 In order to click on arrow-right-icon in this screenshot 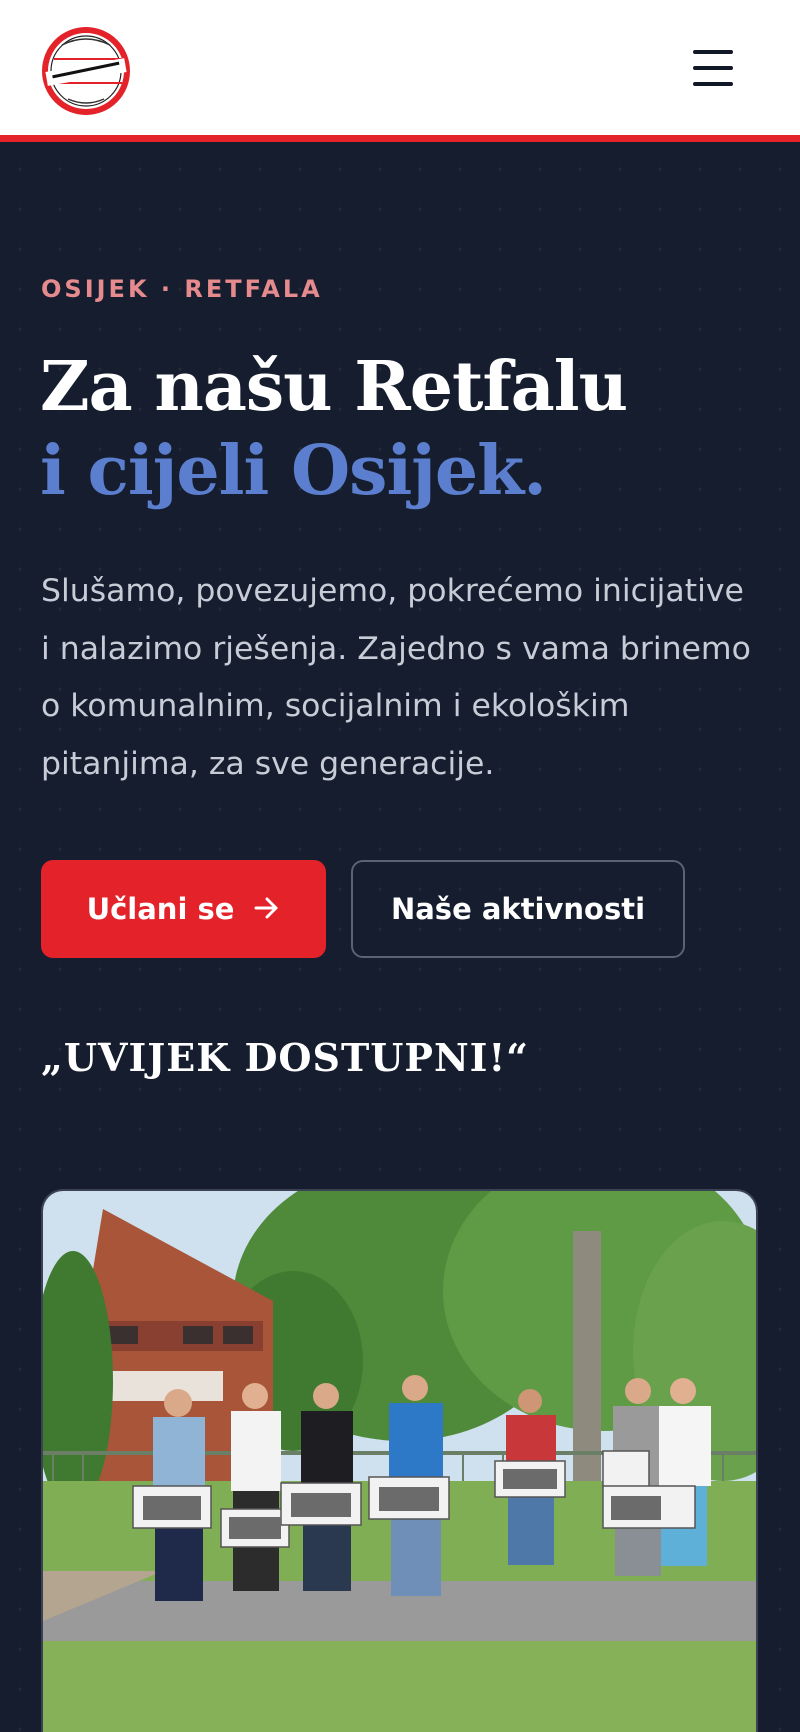, I will do `click(267, 909)`.